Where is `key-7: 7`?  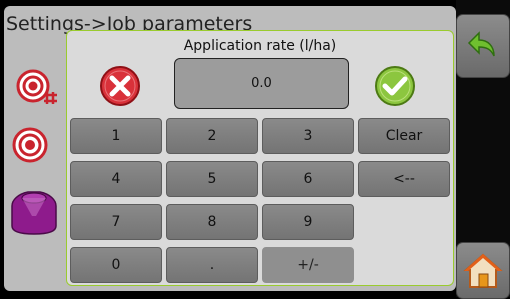
key-7: 7 is located at coordinates (116, 222).